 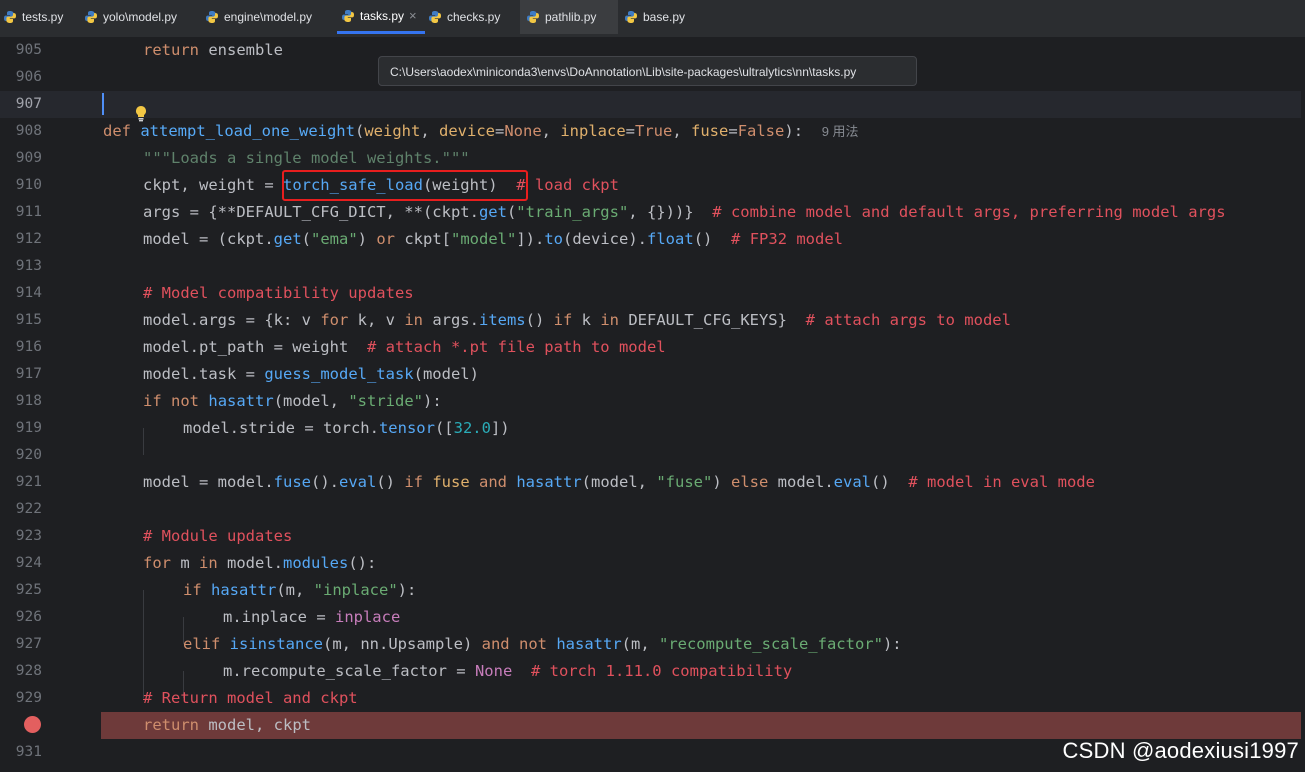 I want to click on vertical-scrollbar, so click(x=1303, y=404).